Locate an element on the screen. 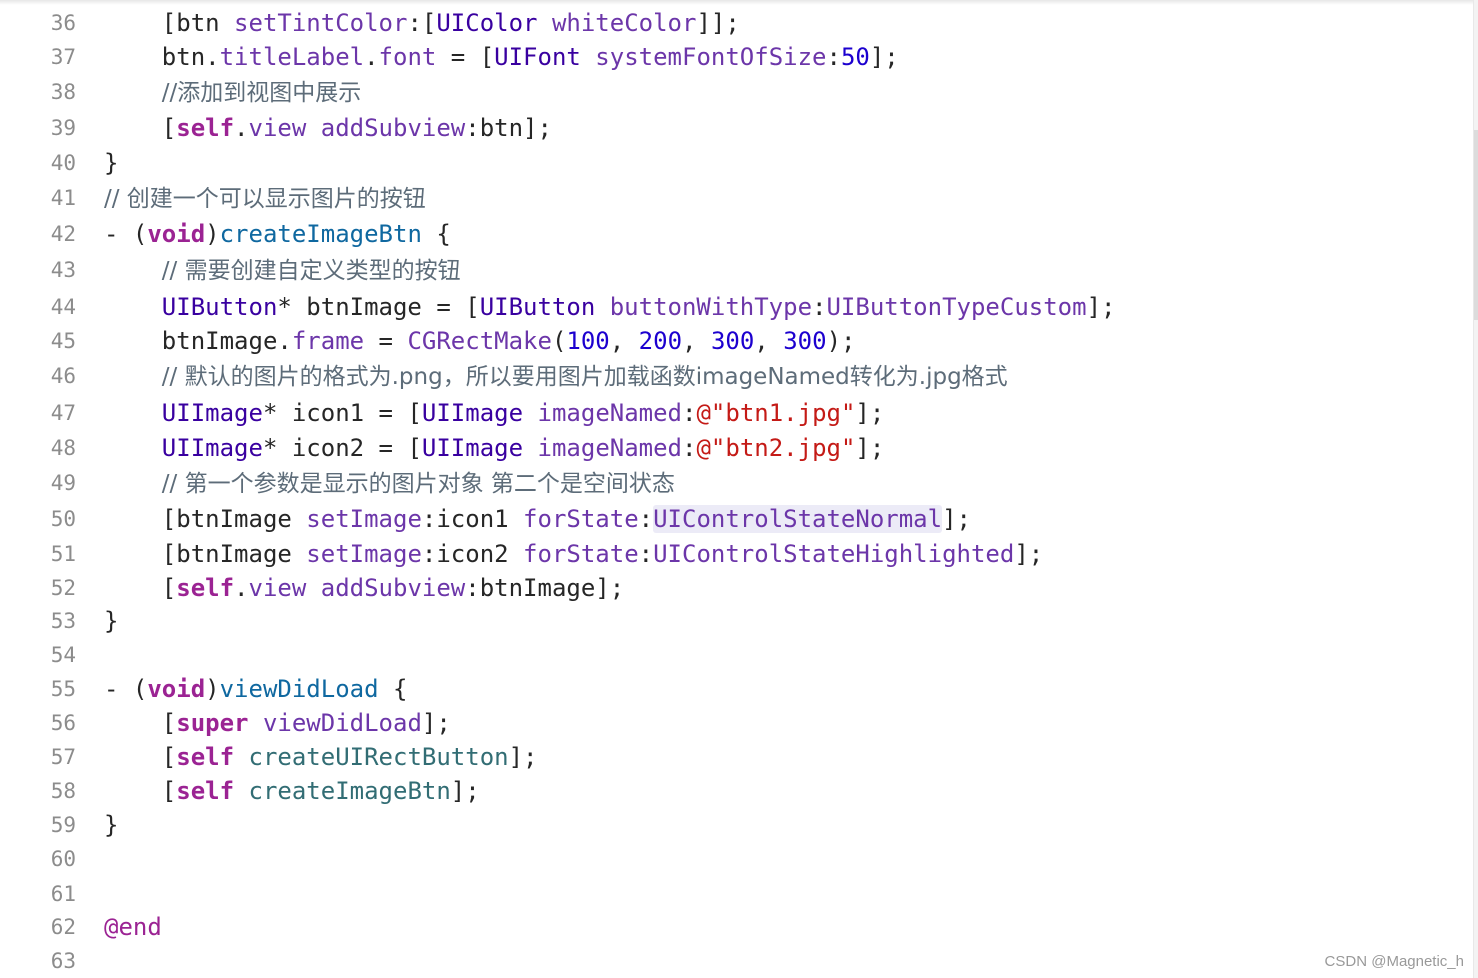 The height and width of the screenshot is (978, 1478). code-token: setImage is located at coordinates (364, 519).